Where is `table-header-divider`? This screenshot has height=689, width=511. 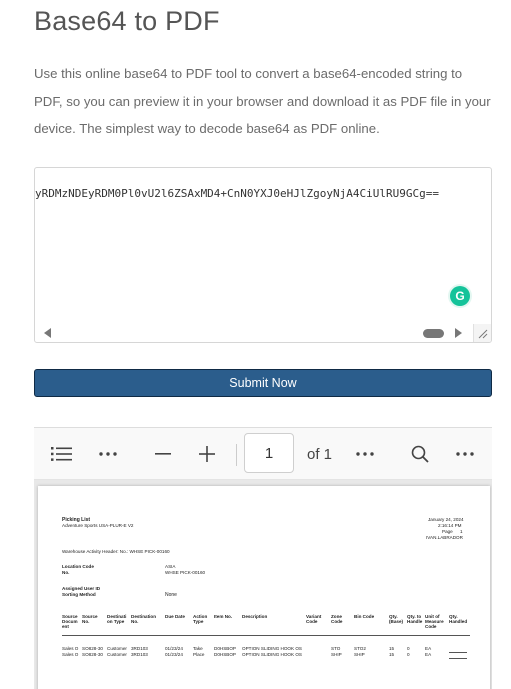
table-header-divider is located at coordinates (266, 635).